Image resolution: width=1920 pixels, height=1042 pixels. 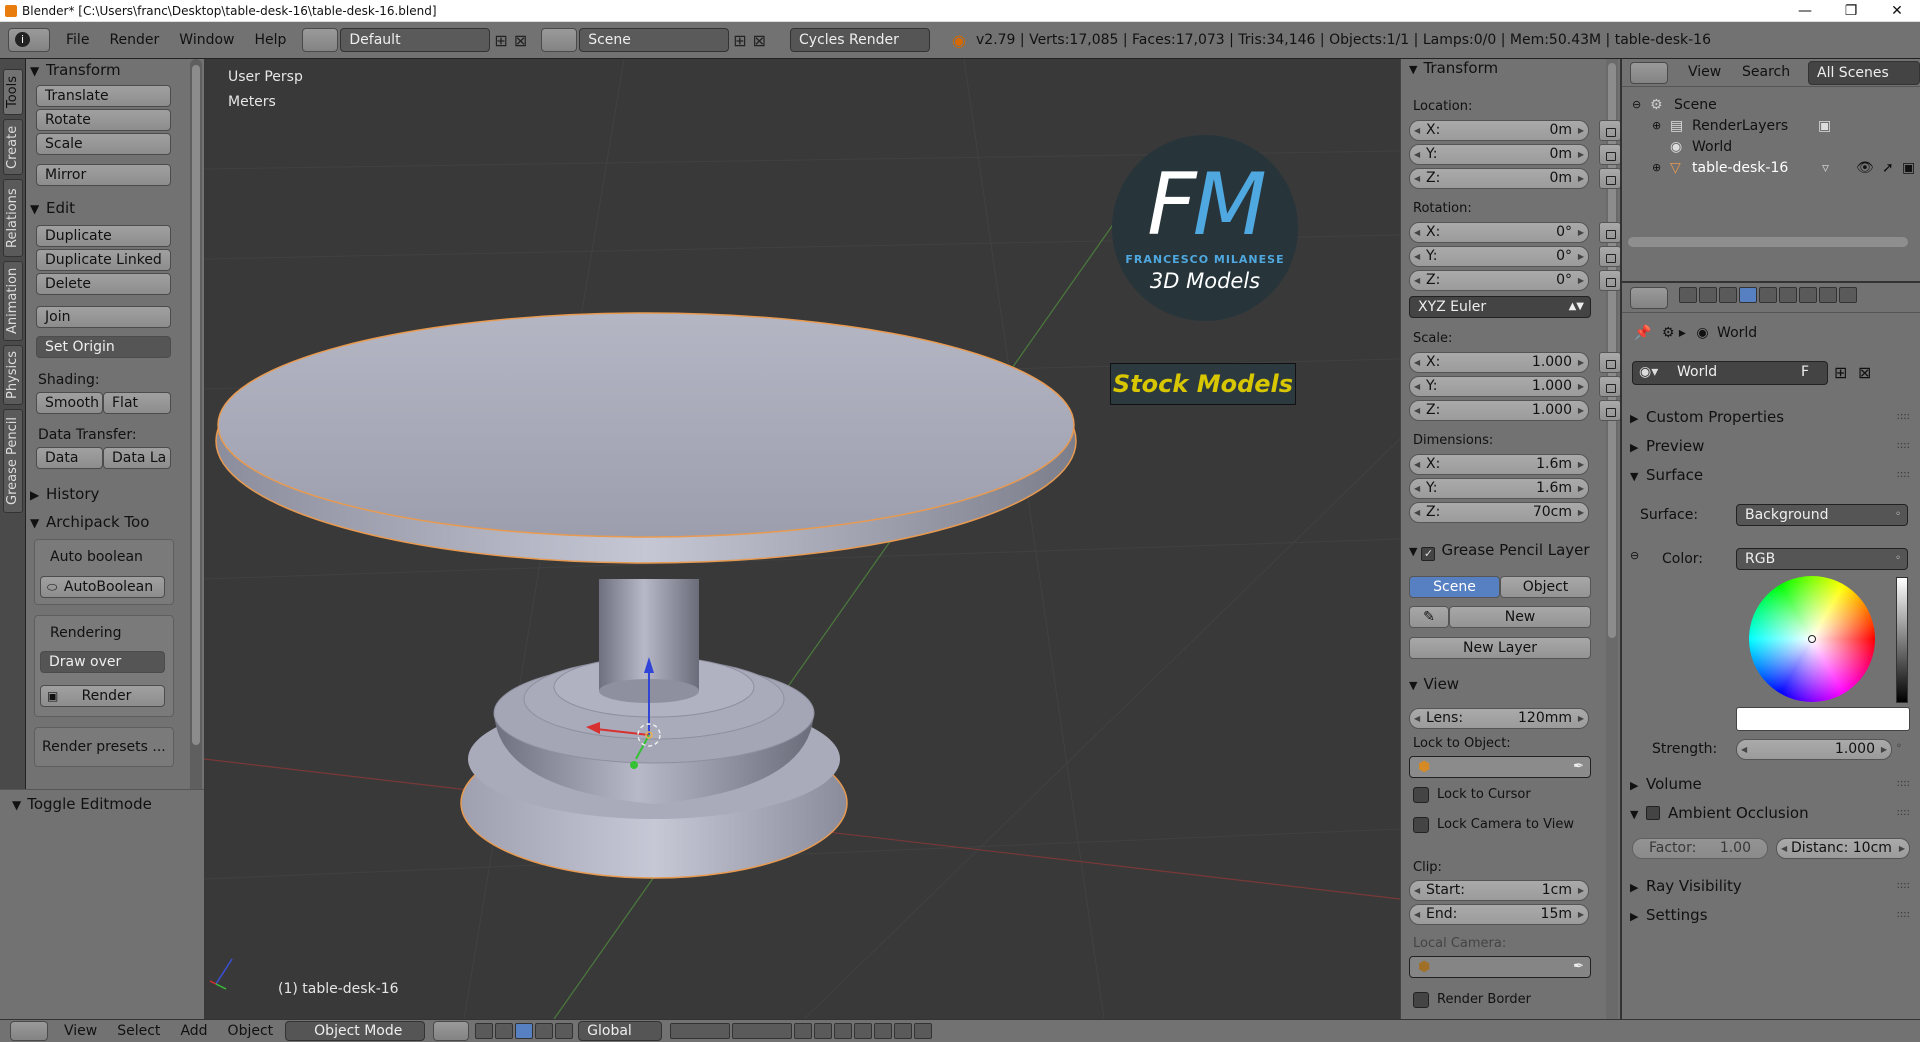 What do you see at coordinates (1499, 464) in the screenshot?
I see `dimension-x-field: ◀ X: 1.6m ▶` at bounding box center [1499, 464].